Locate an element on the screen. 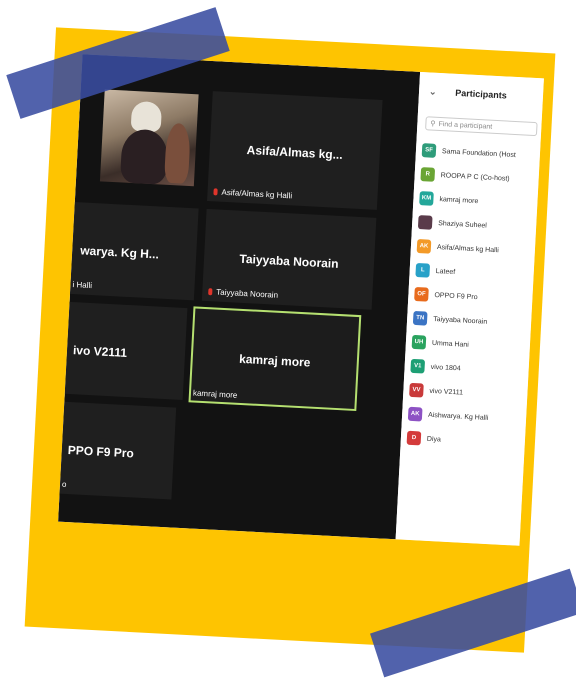 This screenshot has height=693, width=576. participant-name: vivo V2111 is located at coordinates (446, 392).